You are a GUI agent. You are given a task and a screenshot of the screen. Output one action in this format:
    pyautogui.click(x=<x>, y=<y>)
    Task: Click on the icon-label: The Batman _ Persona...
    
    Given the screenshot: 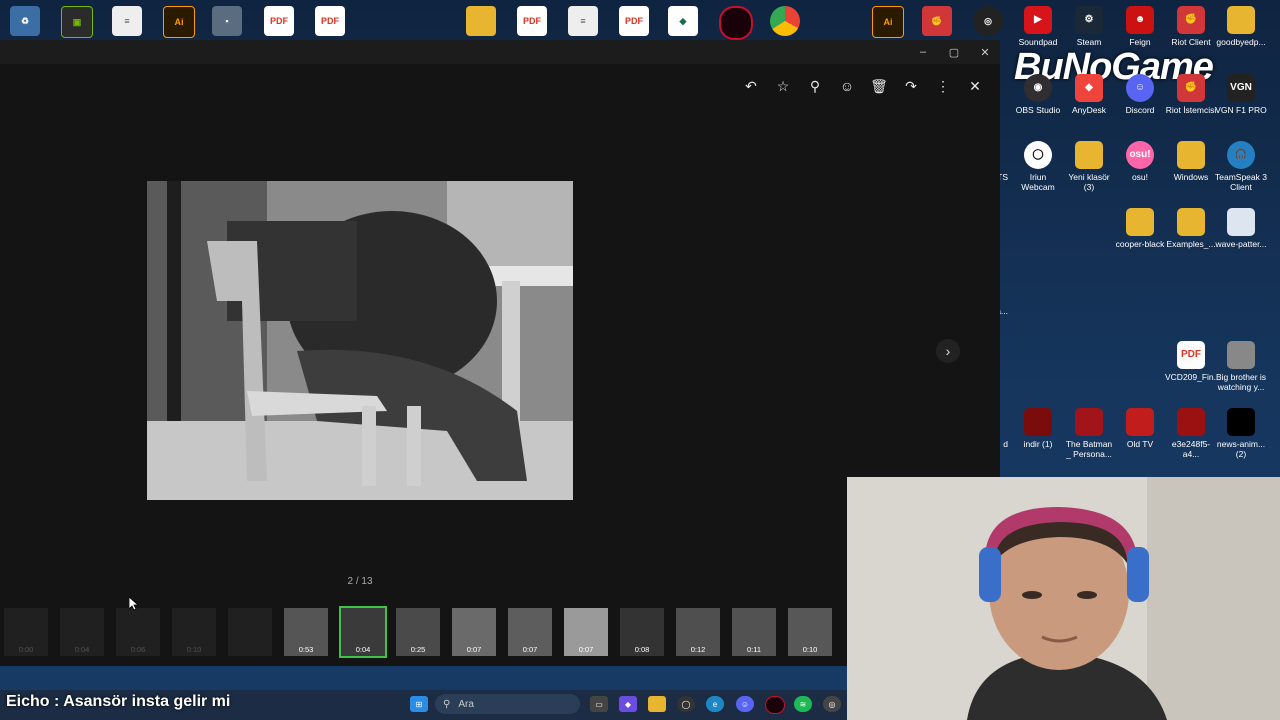 What is the action you would take?
    pyautogui.click(x=1089, y=449)
    